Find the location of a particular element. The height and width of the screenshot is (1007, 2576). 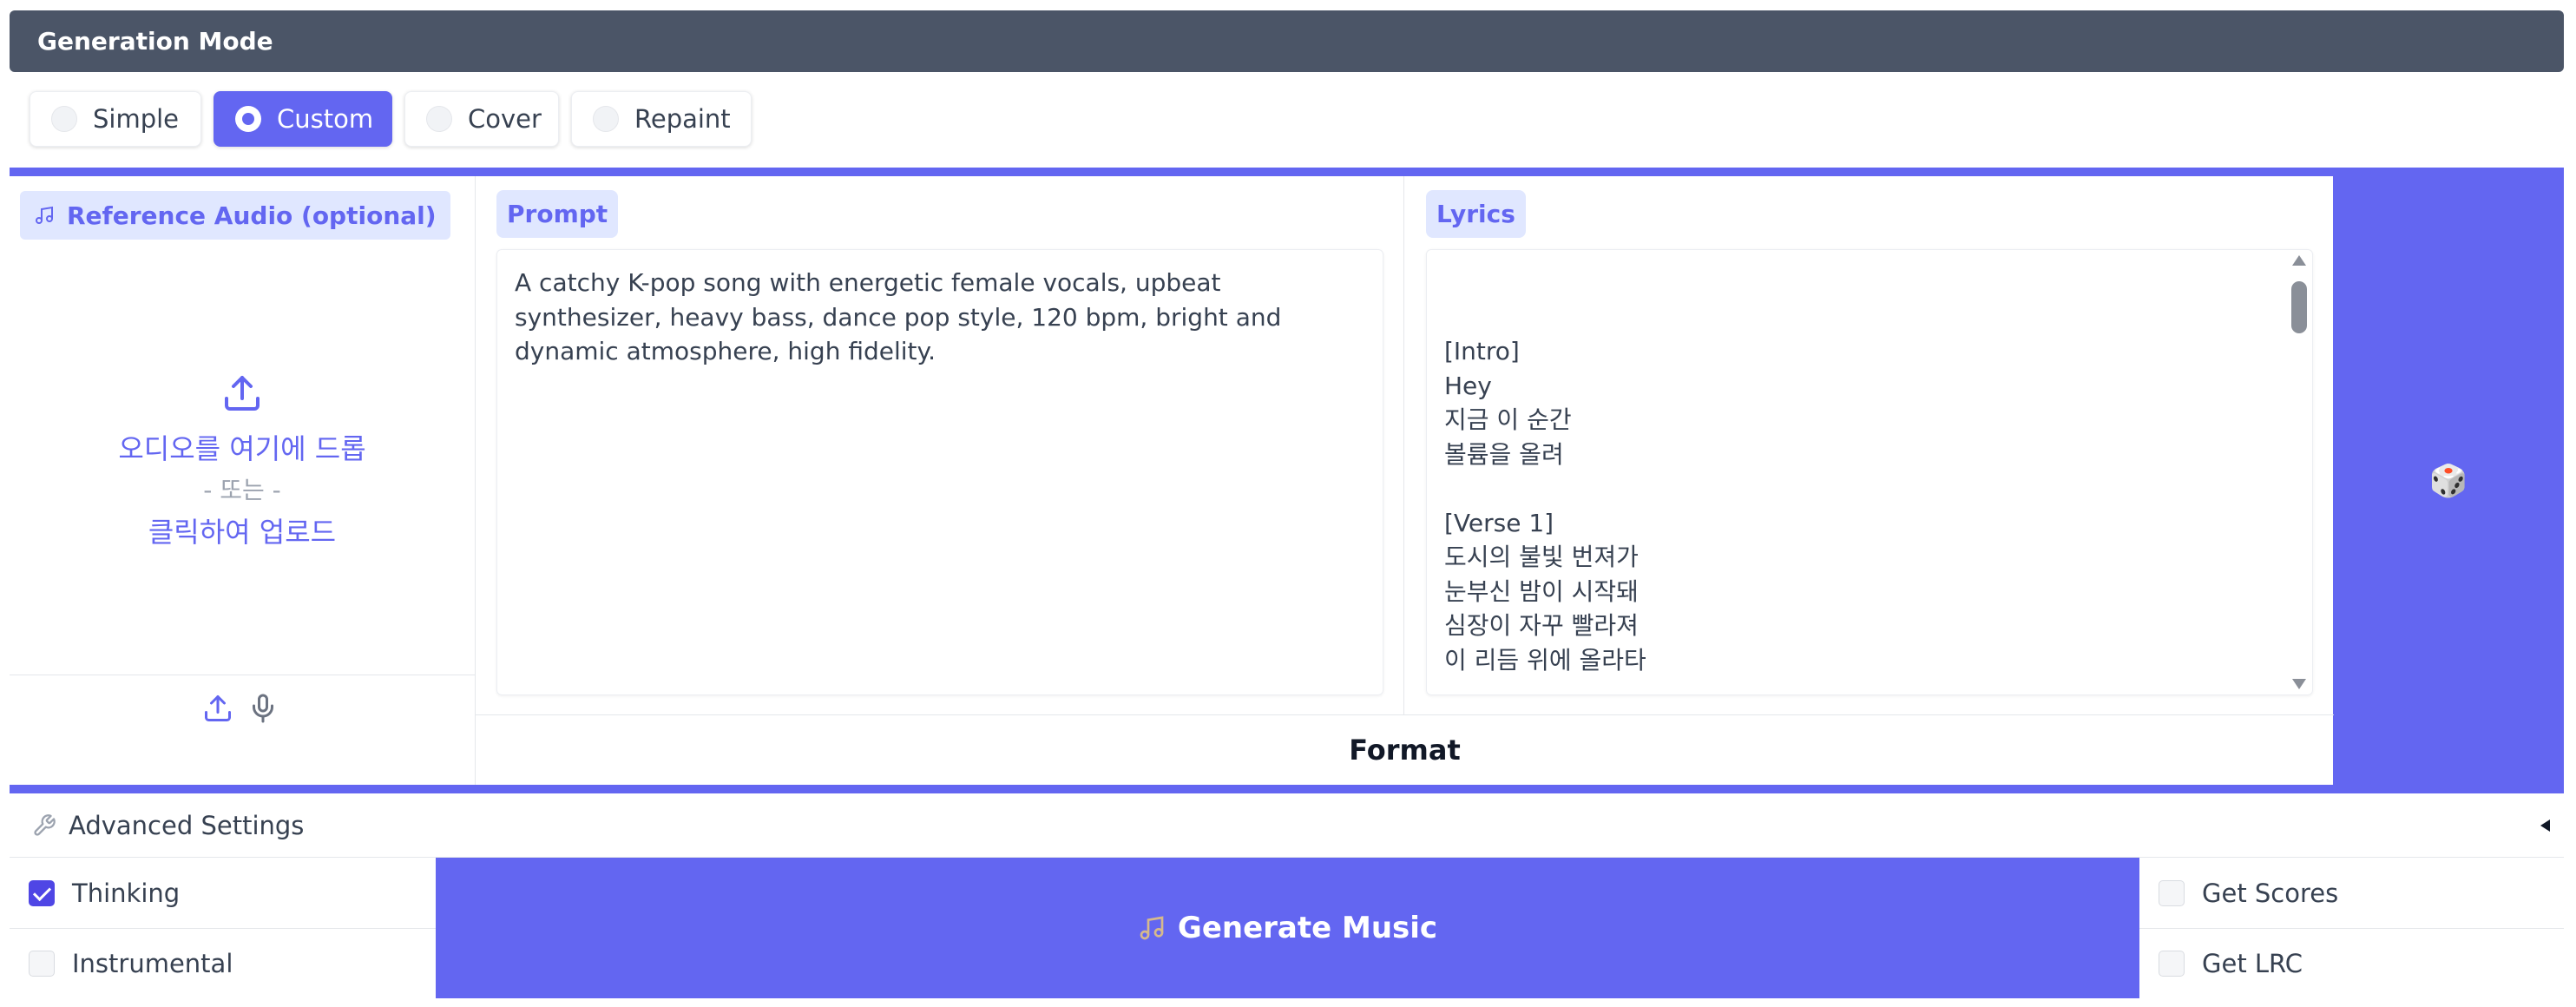

mode-radio-group: Simple Custom Cover Repaint is located at coordinates (1287, 120).